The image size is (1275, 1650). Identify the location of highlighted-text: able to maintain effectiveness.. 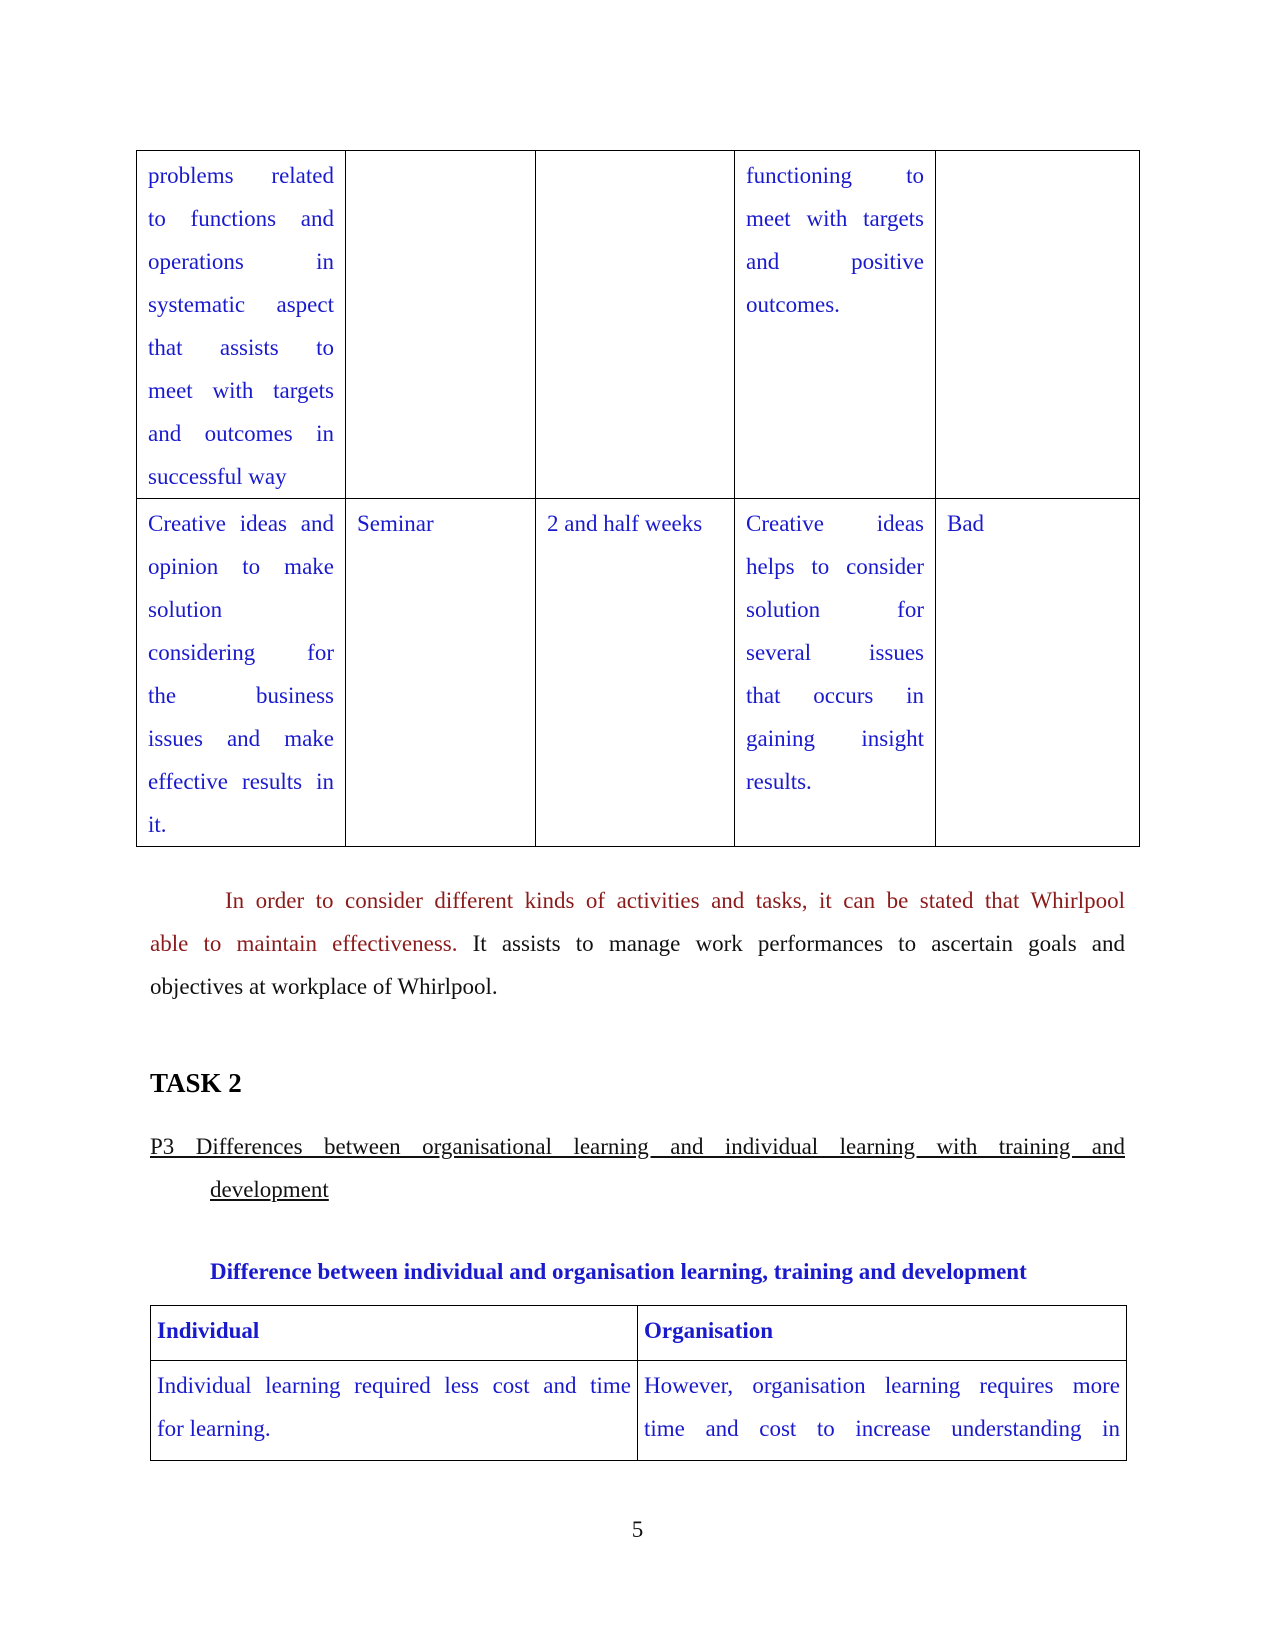
(304, 943).